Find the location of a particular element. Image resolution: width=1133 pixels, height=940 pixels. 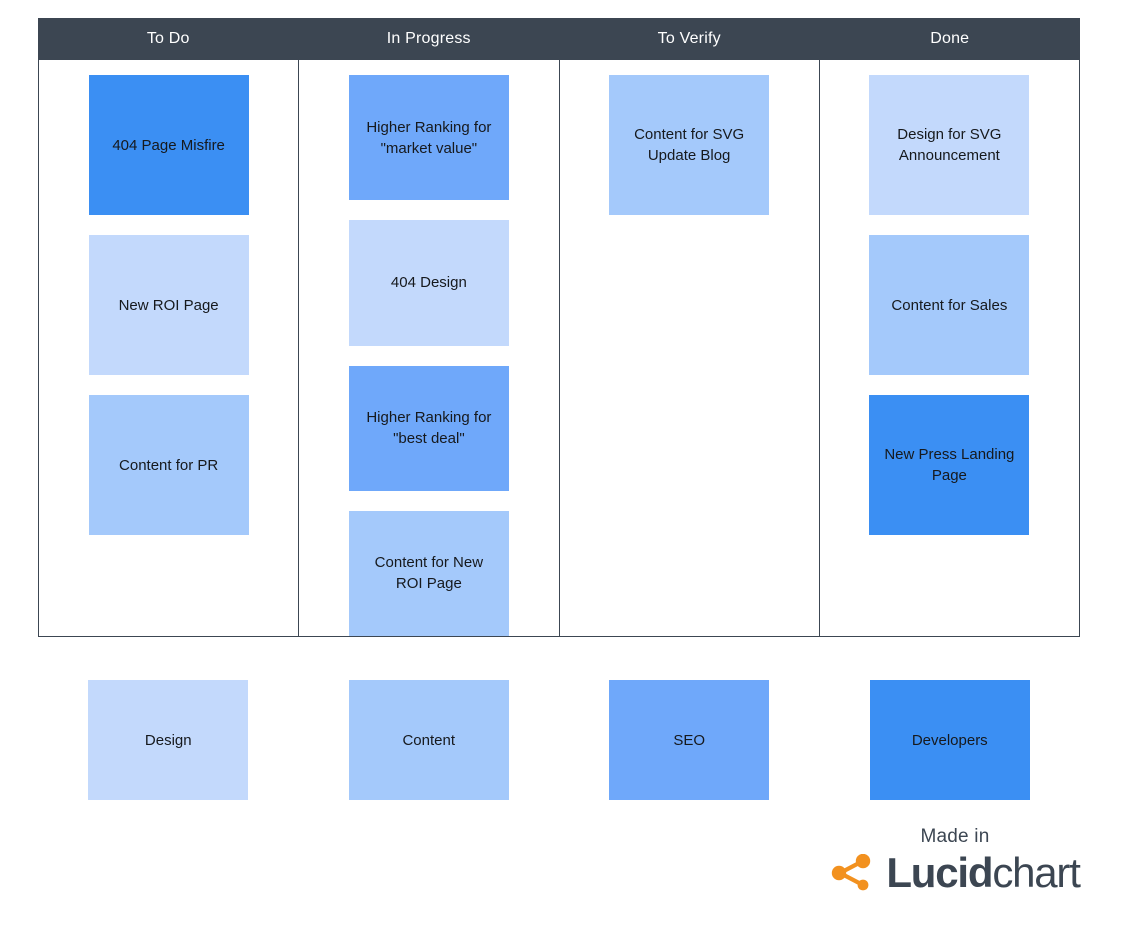

card: Content for SVG Update Blog is located at coordinates (689, 145).